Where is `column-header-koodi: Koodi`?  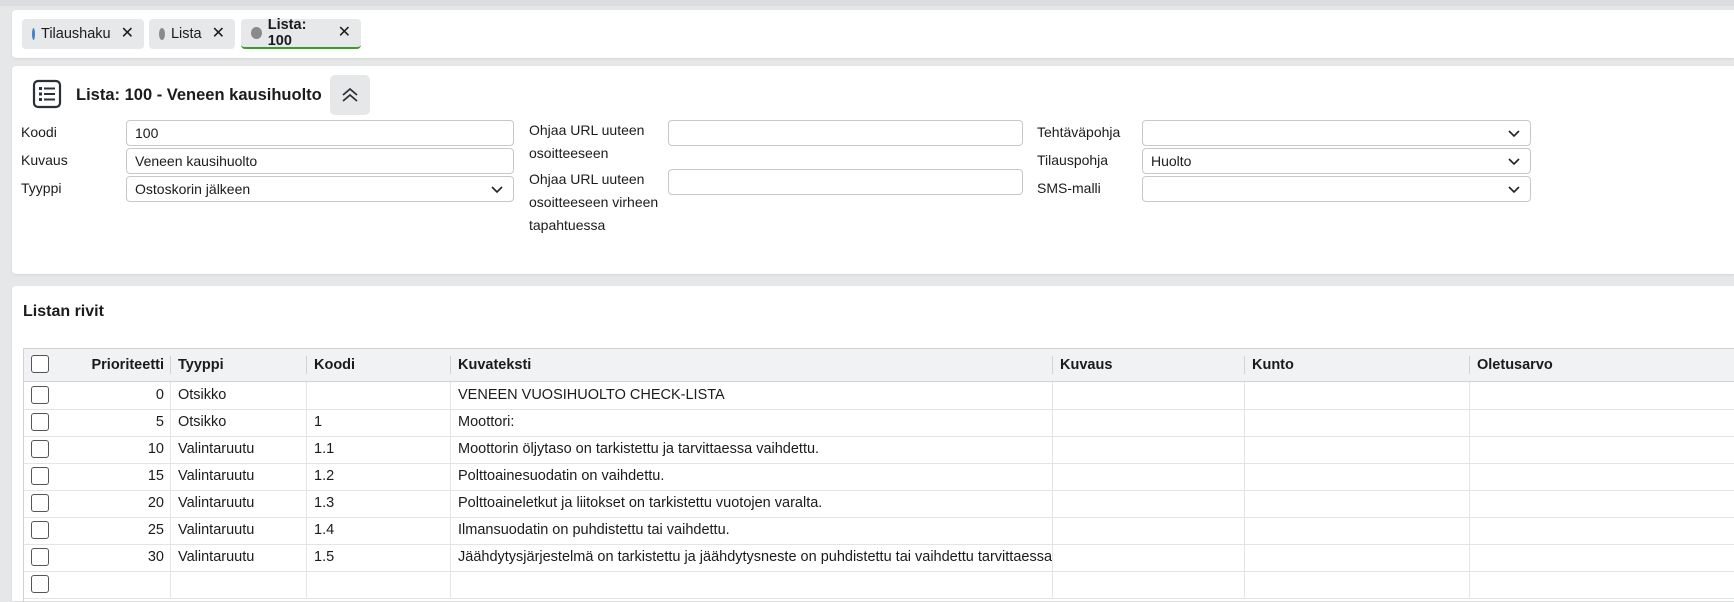 column-header-koodi: Koodi is located at coordinates (378, 365).